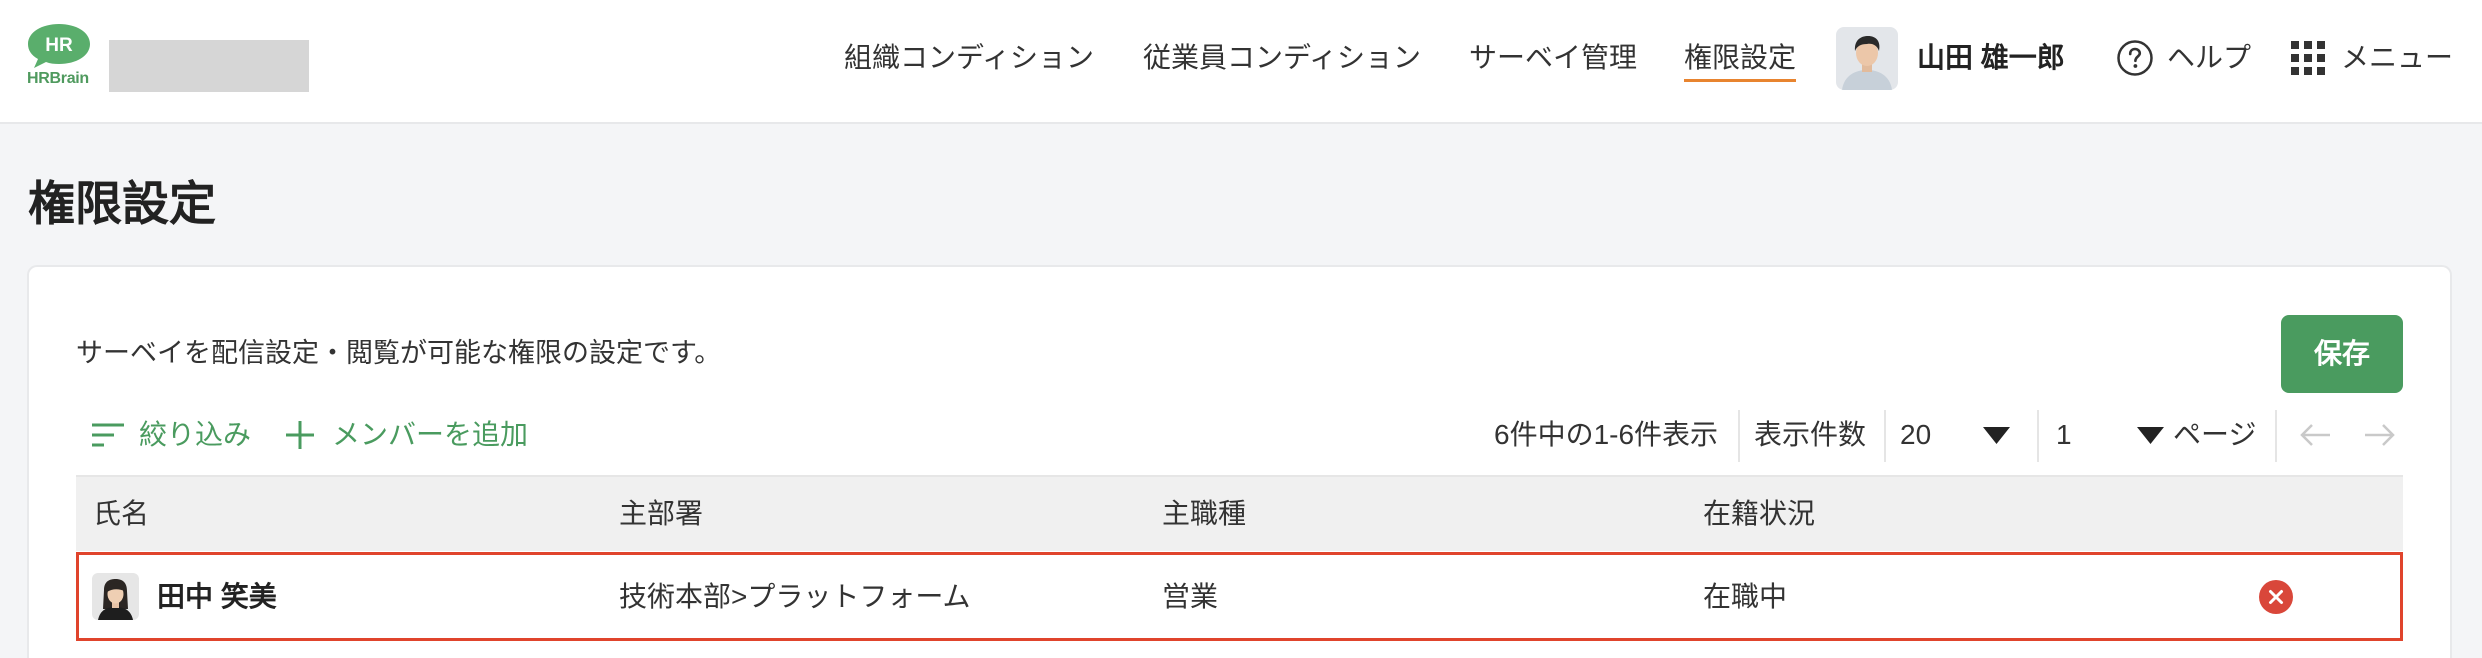 This screenshot has height=658, width=2482. Describe the element at coordinates (1916, 434) in the screenshot. I see `per-page-value: 20` at that location.